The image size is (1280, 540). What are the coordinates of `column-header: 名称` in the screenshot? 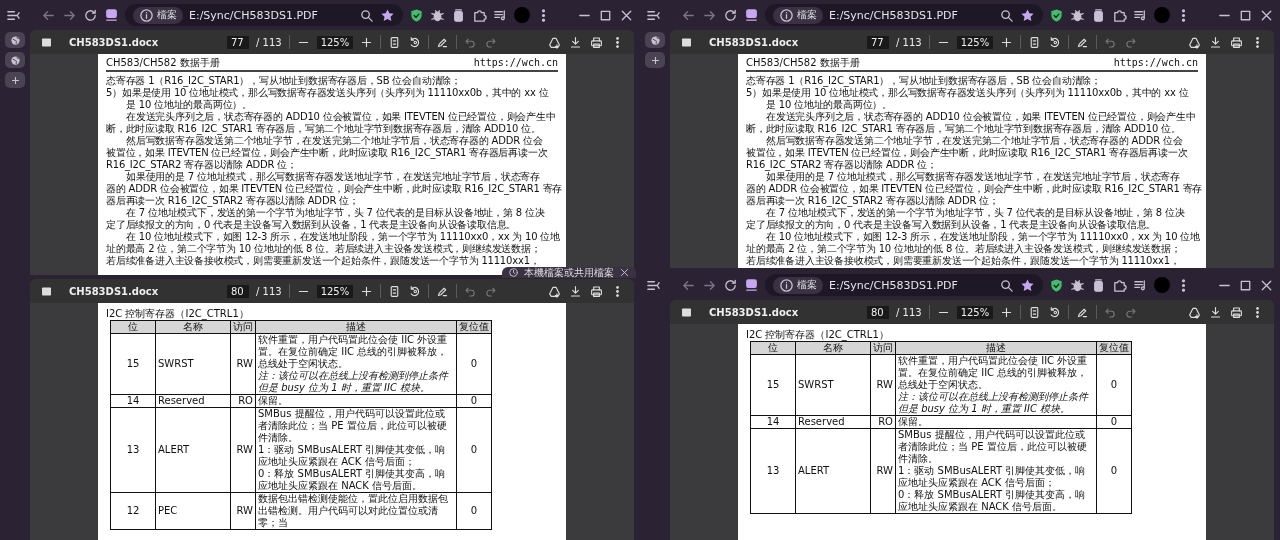 It's located at (193, 327).